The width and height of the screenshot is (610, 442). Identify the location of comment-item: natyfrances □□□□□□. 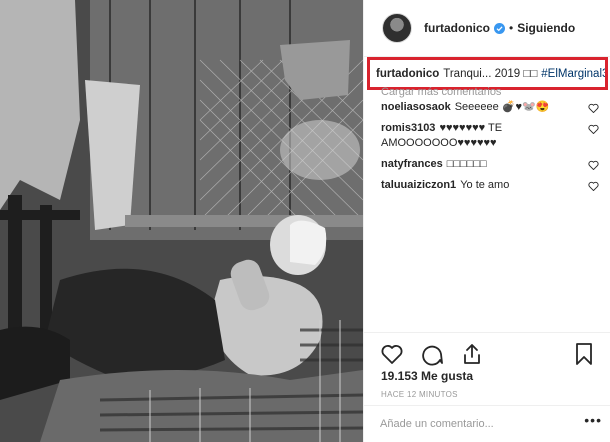
(491, 164).